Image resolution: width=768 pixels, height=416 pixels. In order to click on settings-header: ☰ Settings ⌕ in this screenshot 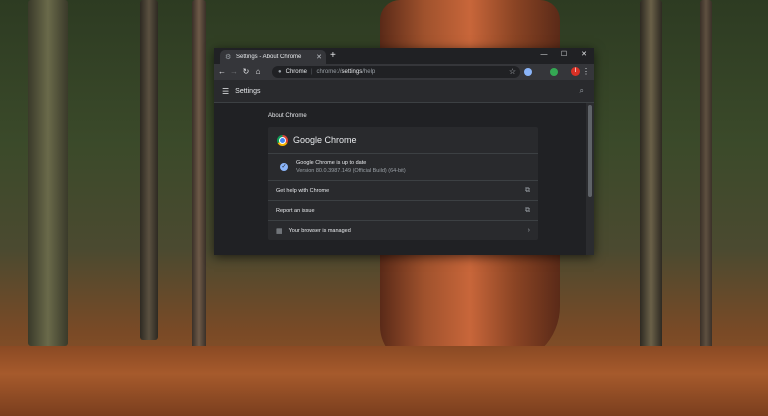, I will do `click(404, 91)`.